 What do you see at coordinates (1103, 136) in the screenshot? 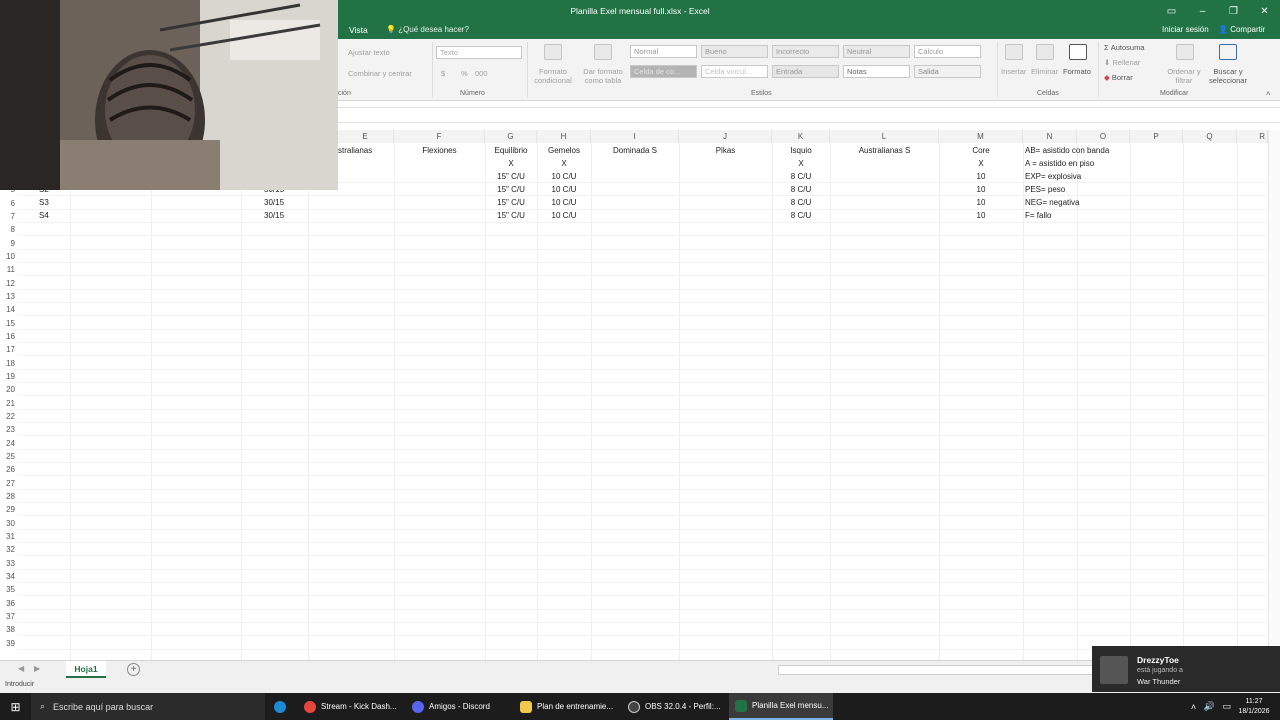
I see `column-header-o: O` at bounding box center [1103, 136].